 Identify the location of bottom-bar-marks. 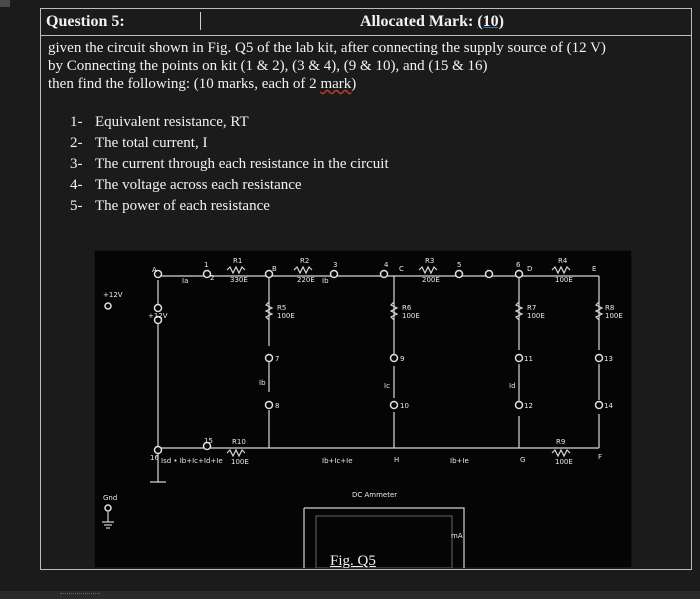
(80, 595).